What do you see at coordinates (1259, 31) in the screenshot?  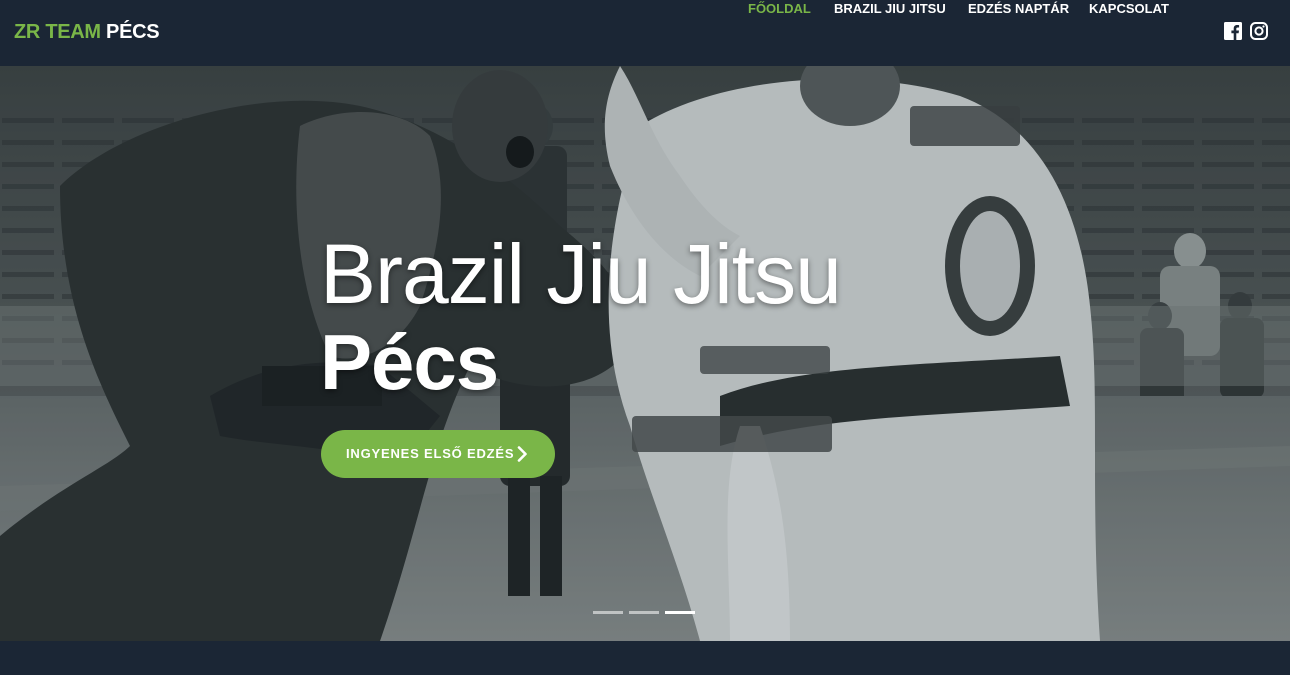 I see `instagram-icon` at bounding box center [1259, 31].